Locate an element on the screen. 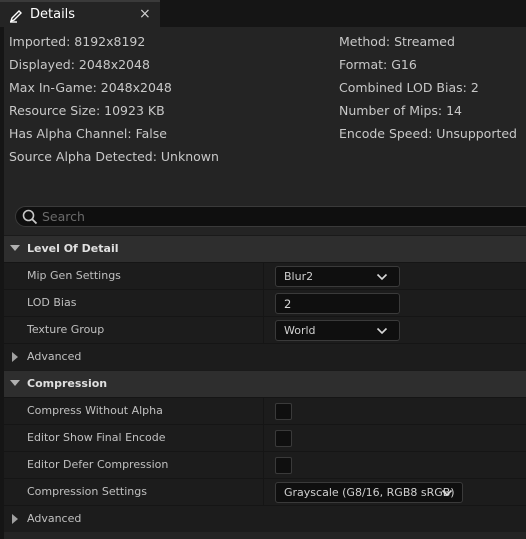 The image size is (526, 539). info-format: Format: G16 is located at coordinates (378, 64).